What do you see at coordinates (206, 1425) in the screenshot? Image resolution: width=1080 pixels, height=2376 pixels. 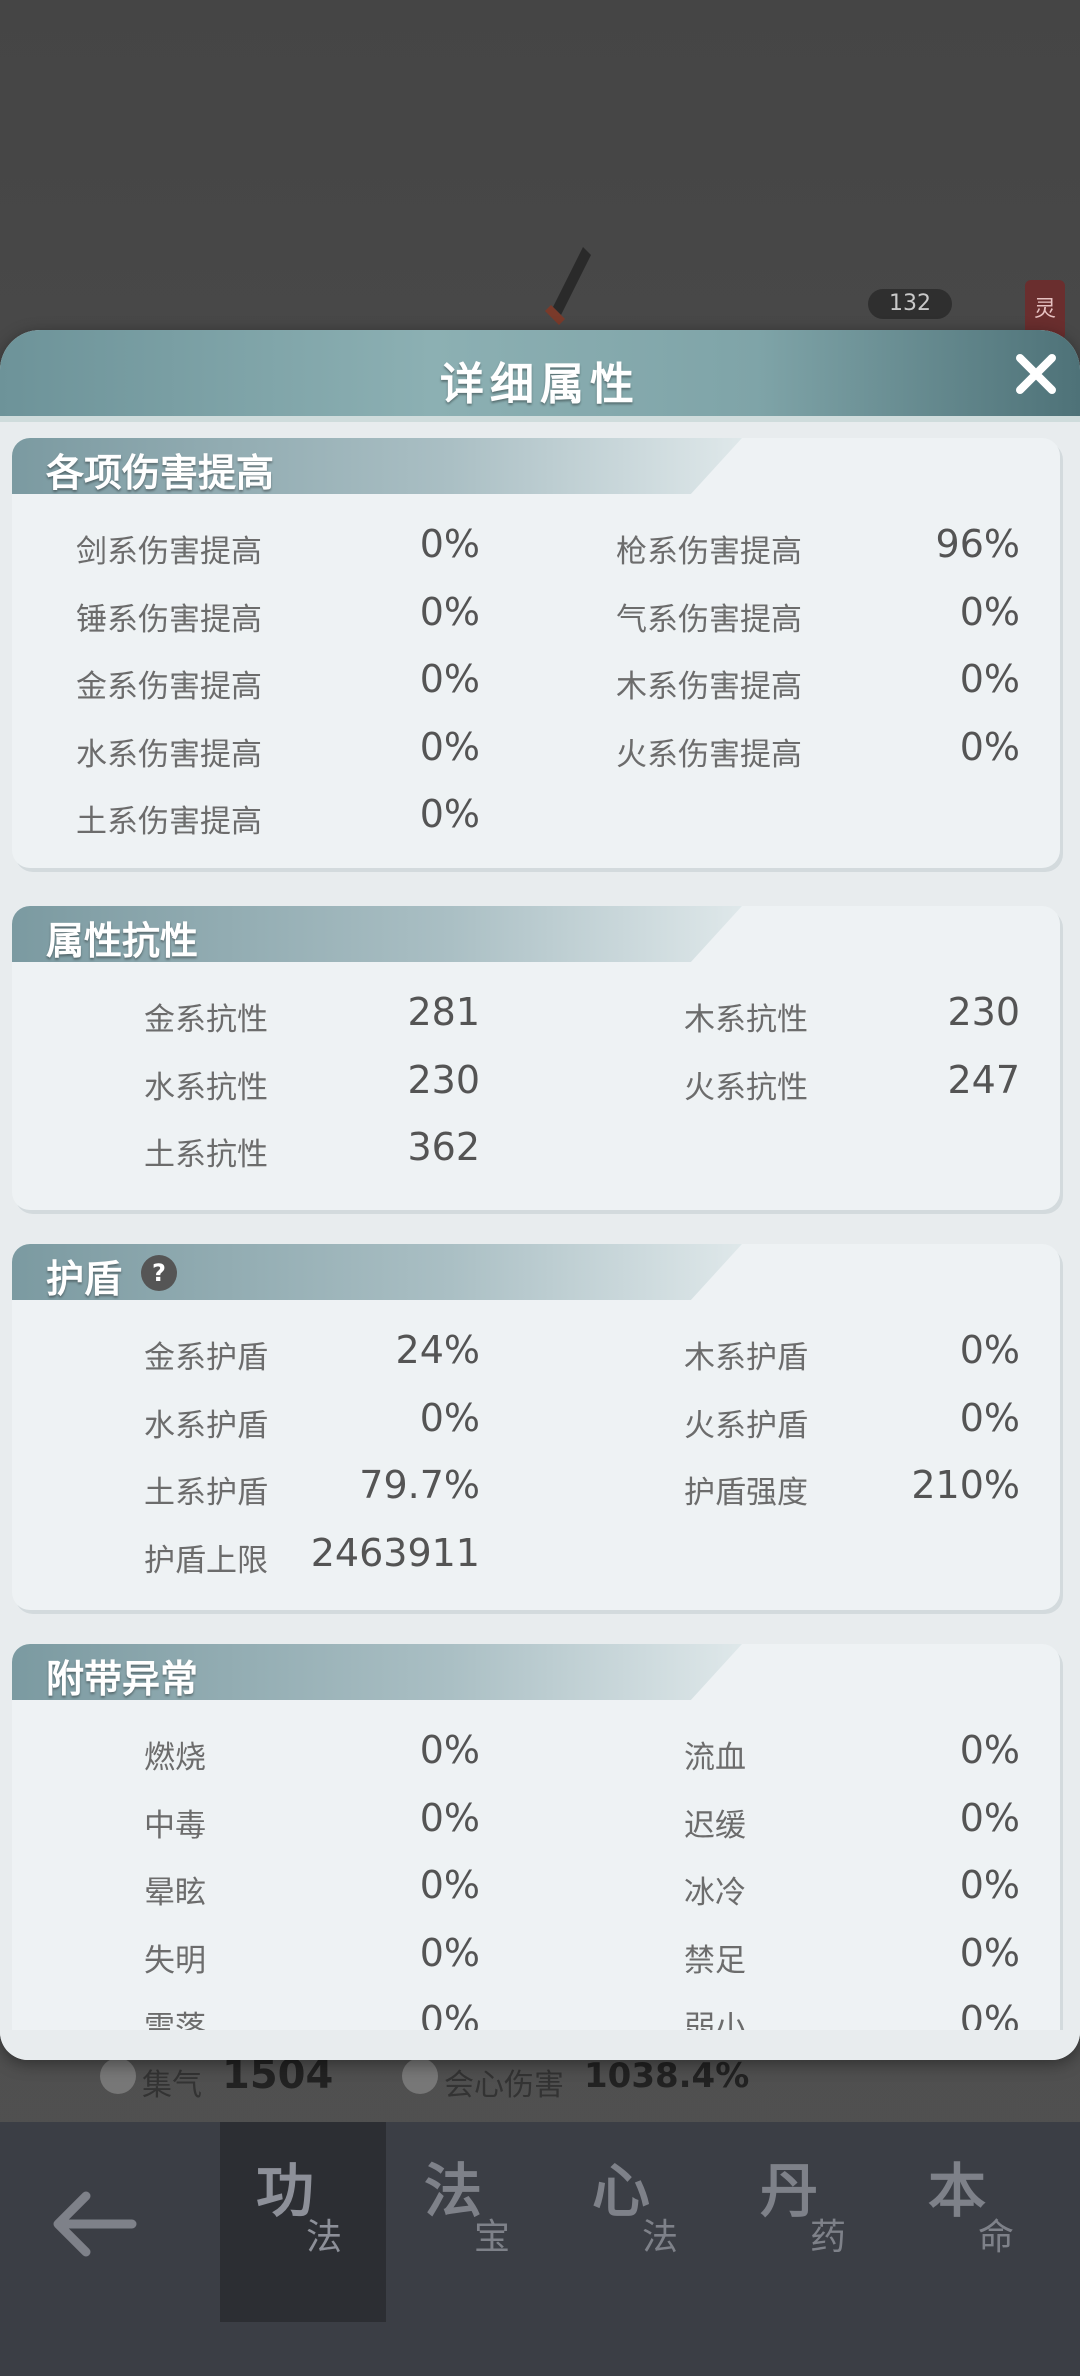 I see `attr-label-left: 水系护盾` at bounding box center [206, 1425].